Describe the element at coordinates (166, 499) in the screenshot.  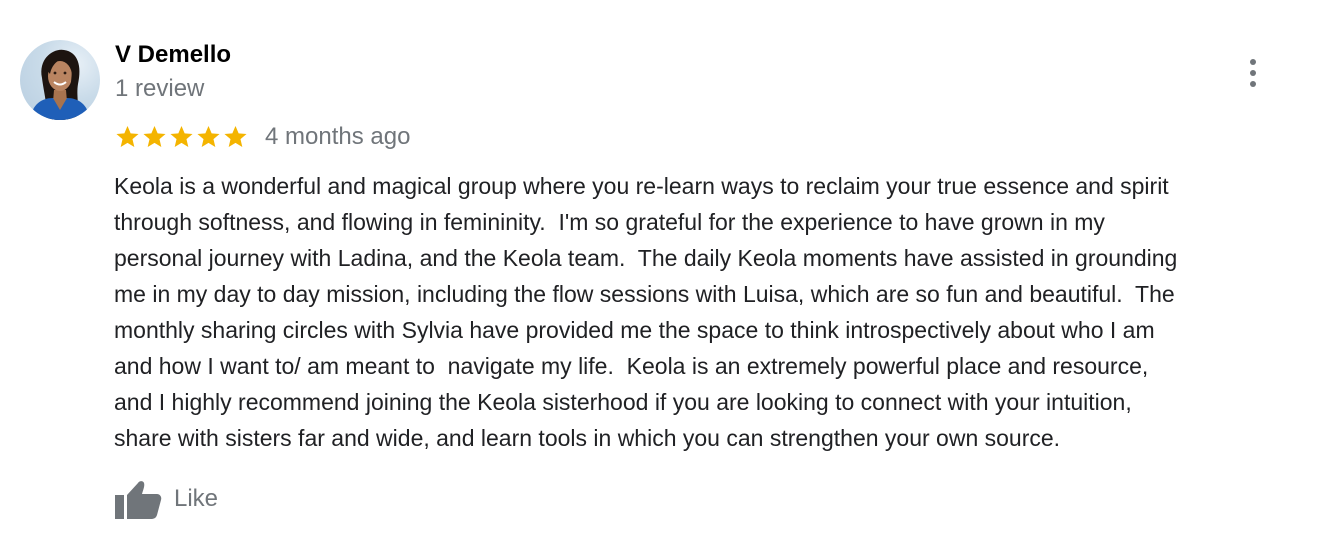
I see `like-button: Like` at that location.